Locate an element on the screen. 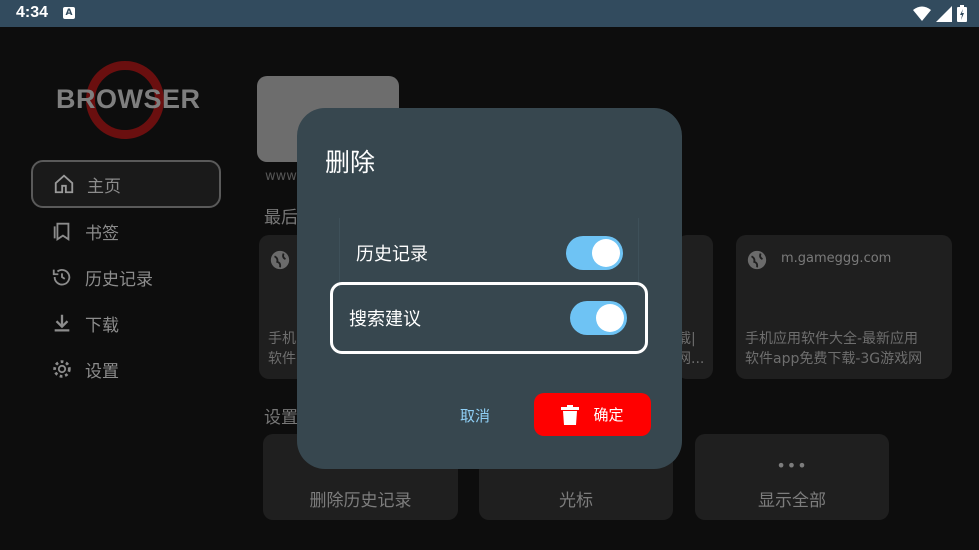 The width and height of the screenshot is (979, 550). bookmark-icon is located at coordinates (61, 231).